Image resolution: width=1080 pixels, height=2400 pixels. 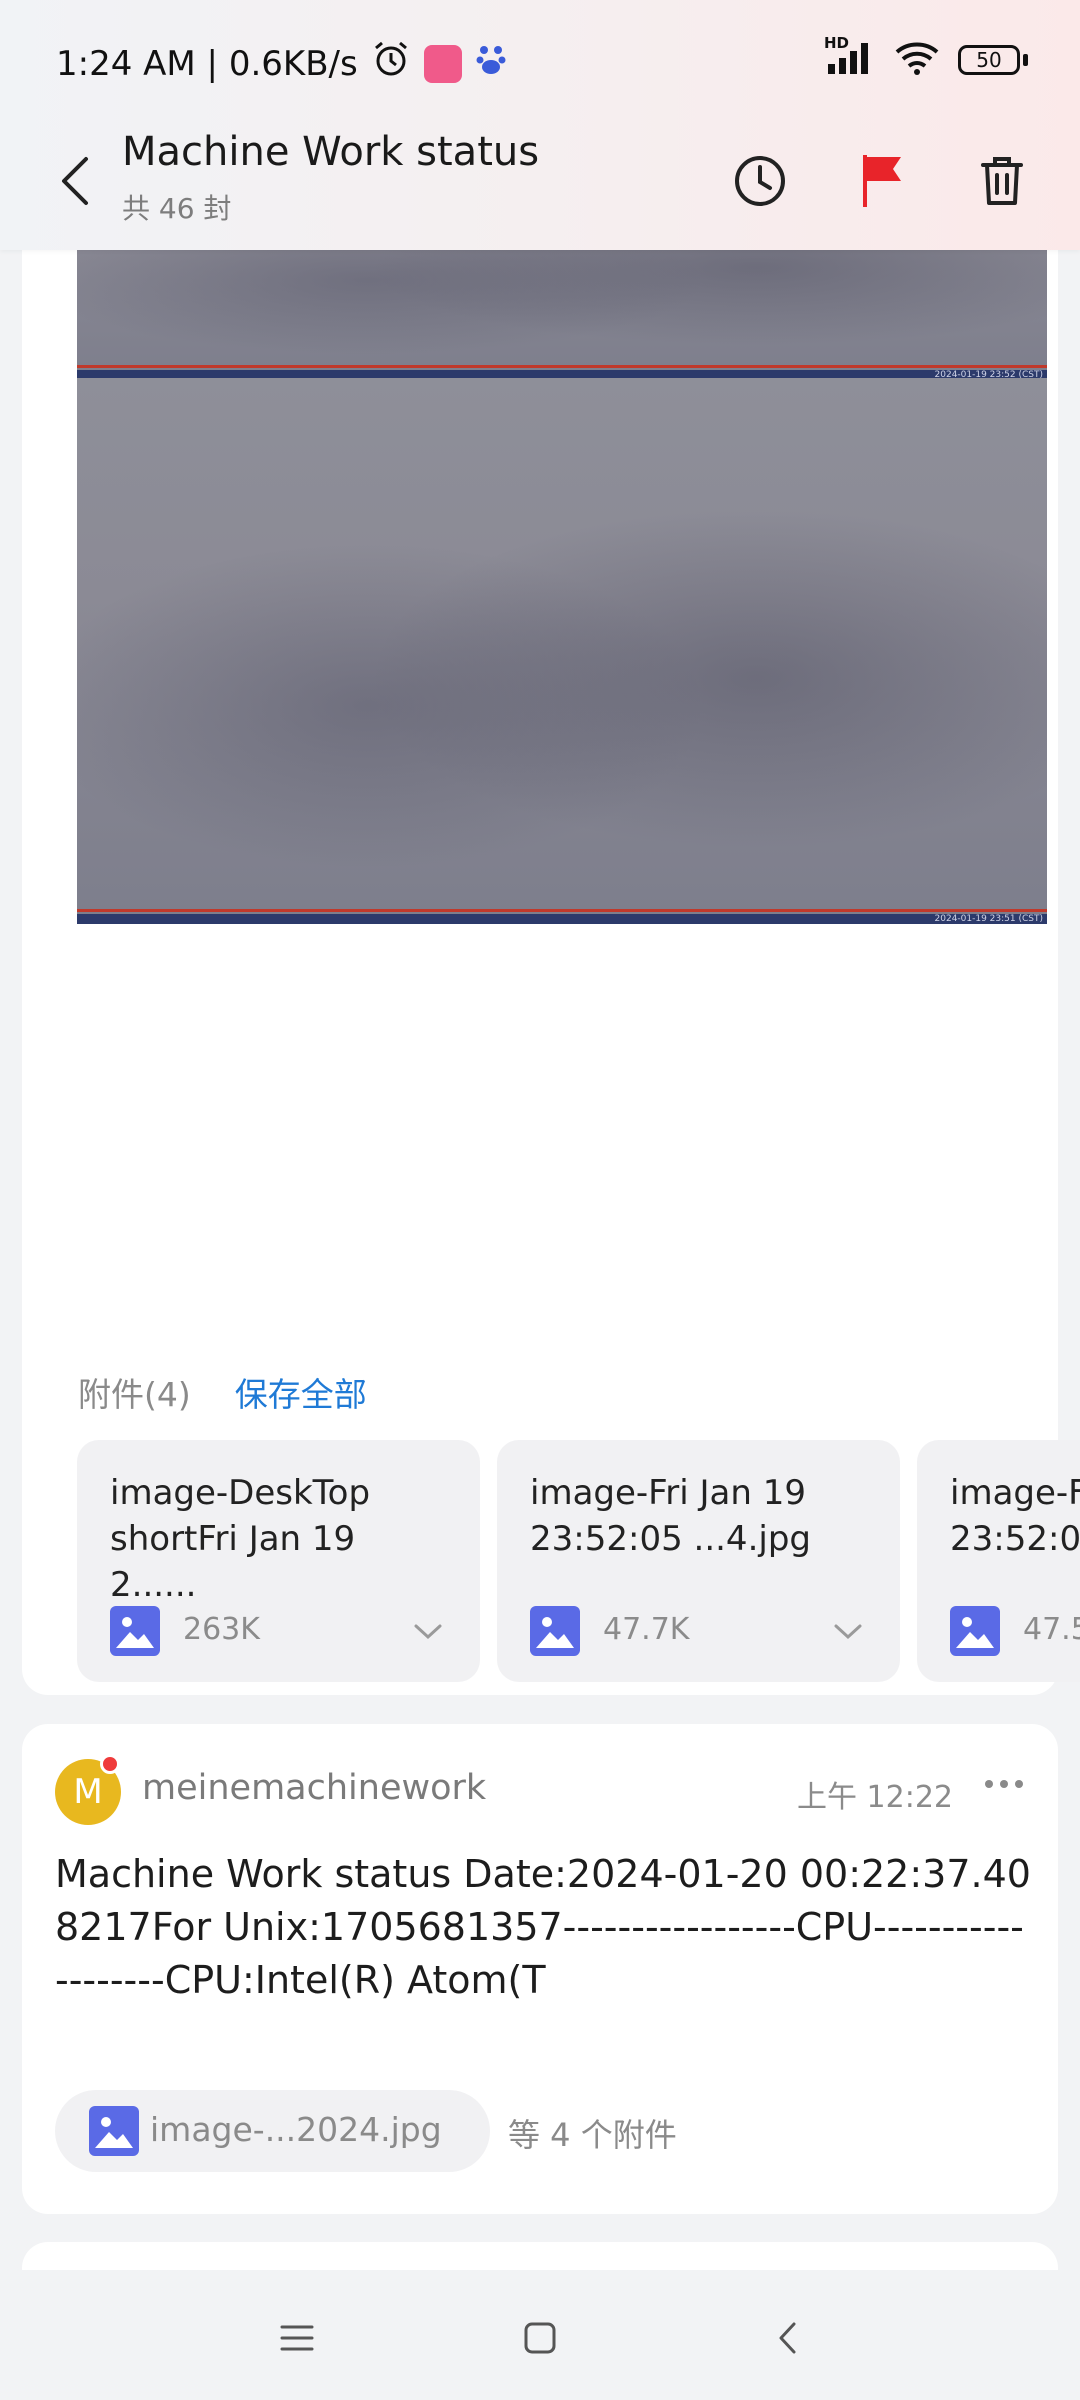 What do you see at coordinates (540, 187) in the screenshot?
I see `header: Machine Work status 共 46 封` at bounding box center [540, 187].